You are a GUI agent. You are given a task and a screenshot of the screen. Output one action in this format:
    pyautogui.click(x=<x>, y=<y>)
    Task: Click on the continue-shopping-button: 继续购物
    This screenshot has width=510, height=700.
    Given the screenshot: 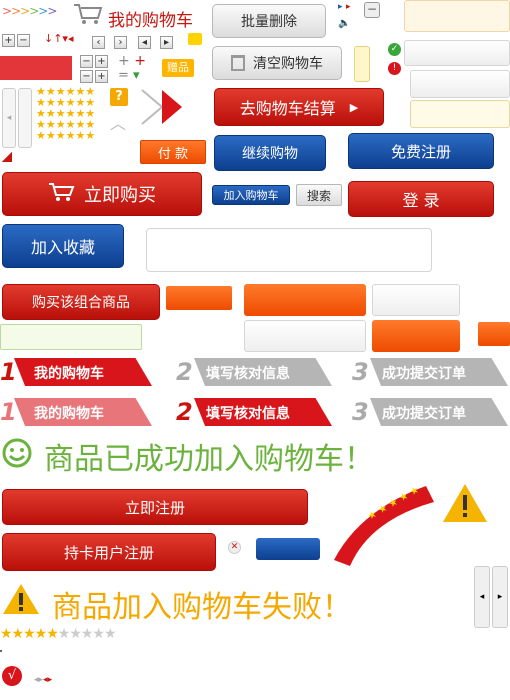 What is the action you would take?
    pyautogui.click(x=270, y=153)
    